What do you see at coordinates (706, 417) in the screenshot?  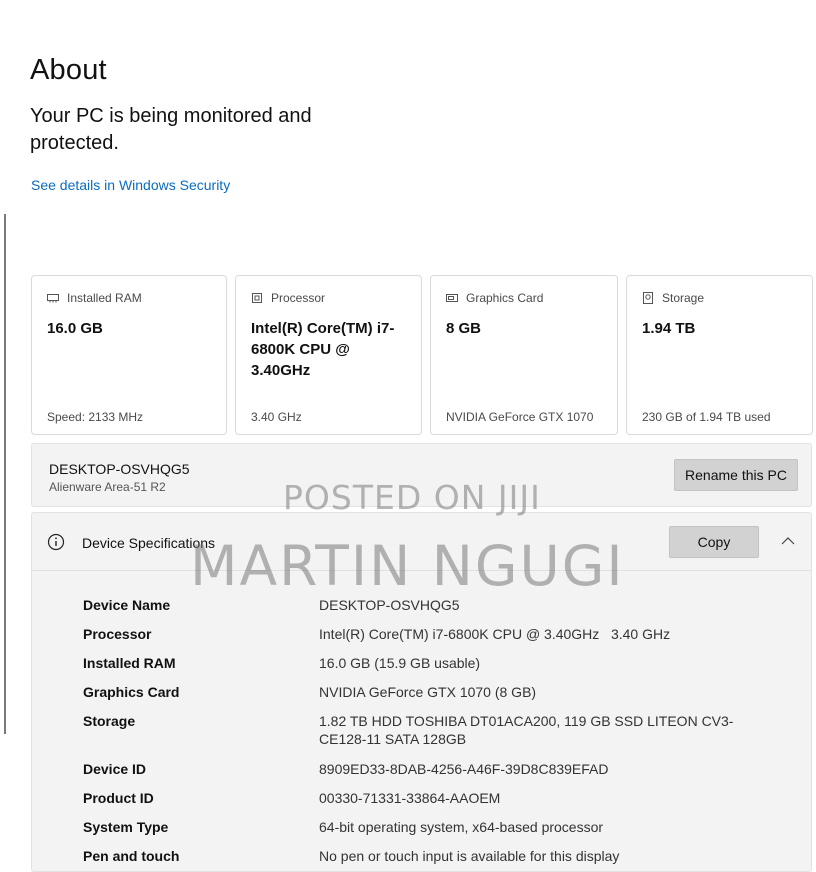 I see `card-footer: 230 GB of 1.94 TB used` at bounding box center [706, 417].